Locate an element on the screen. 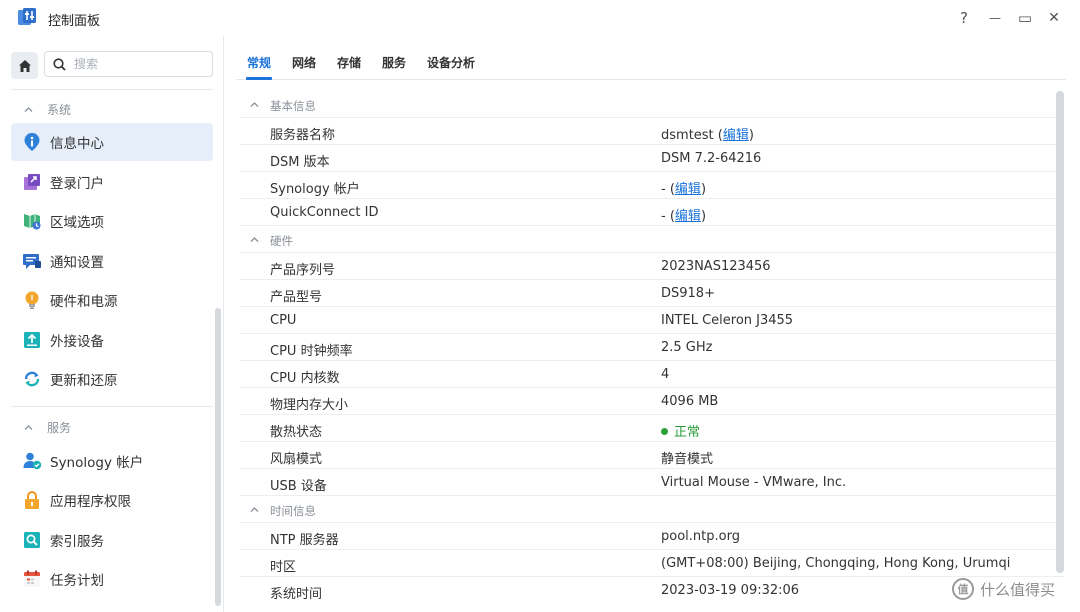 The image size is (1080, 612). maximize-icon: ▭ is located at coordinates (1025, 18).